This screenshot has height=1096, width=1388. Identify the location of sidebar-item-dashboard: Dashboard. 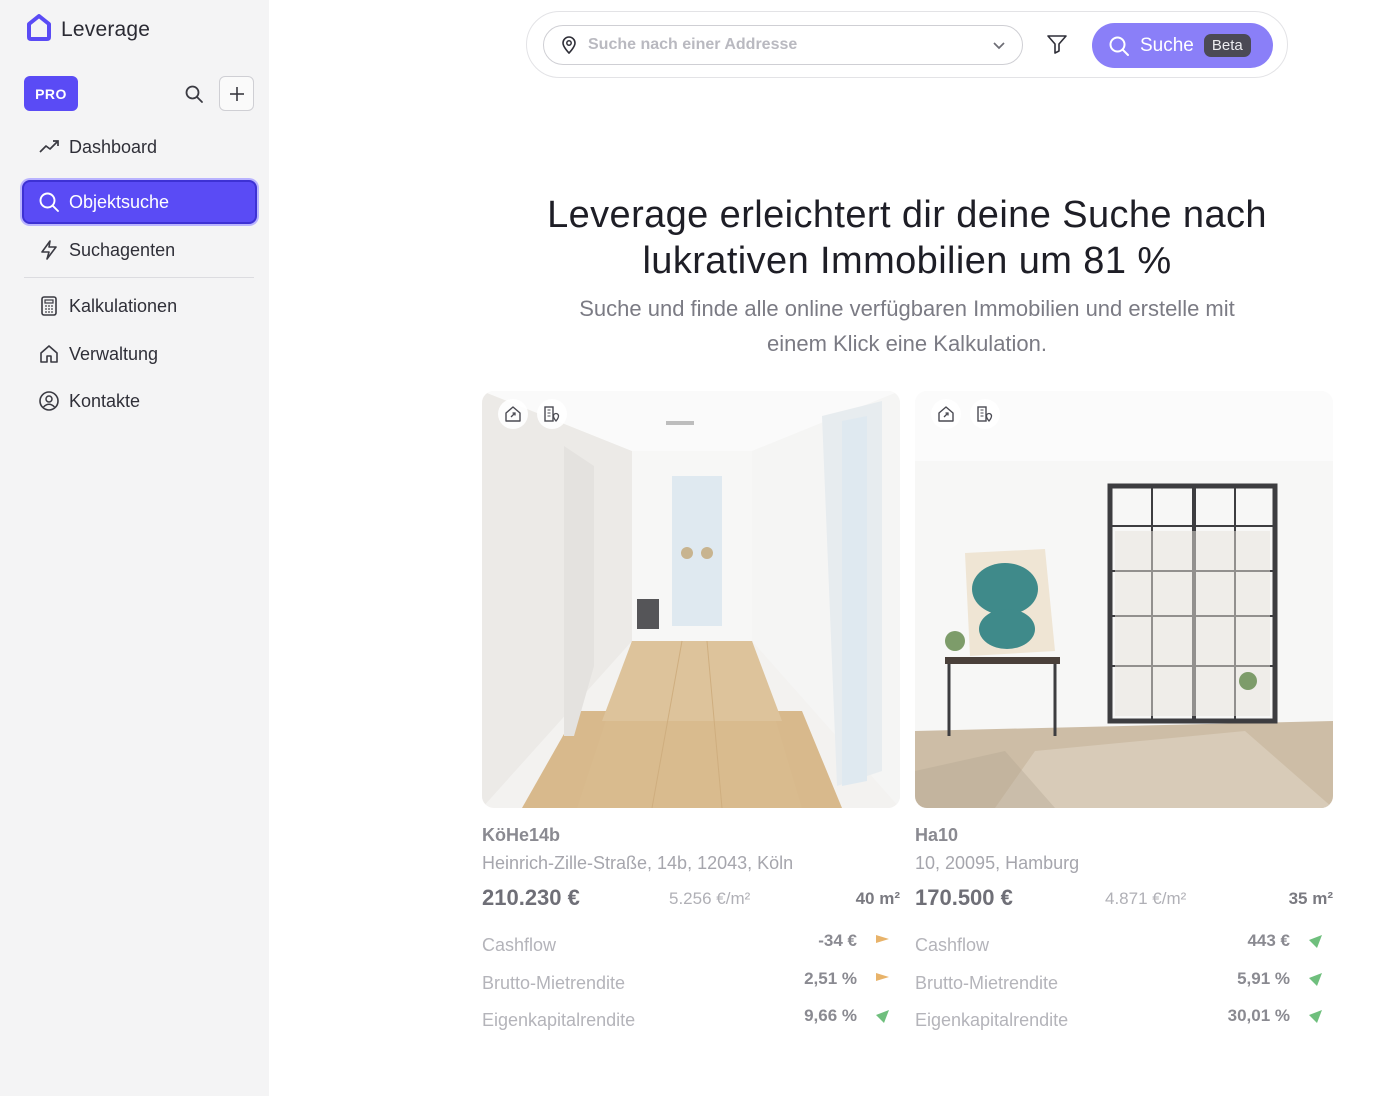
(139, 147).